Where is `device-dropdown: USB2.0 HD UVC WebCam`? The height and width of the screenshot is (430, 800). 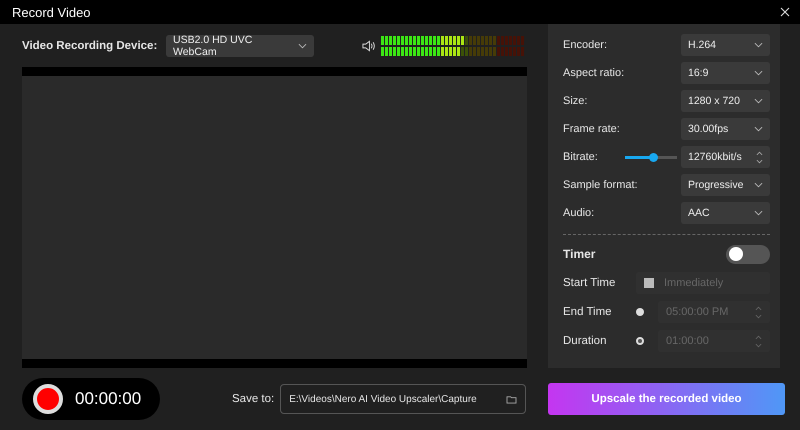 device-dropdown: USB2.0 HD UVC WebCam is located at coordinates (240, 45).